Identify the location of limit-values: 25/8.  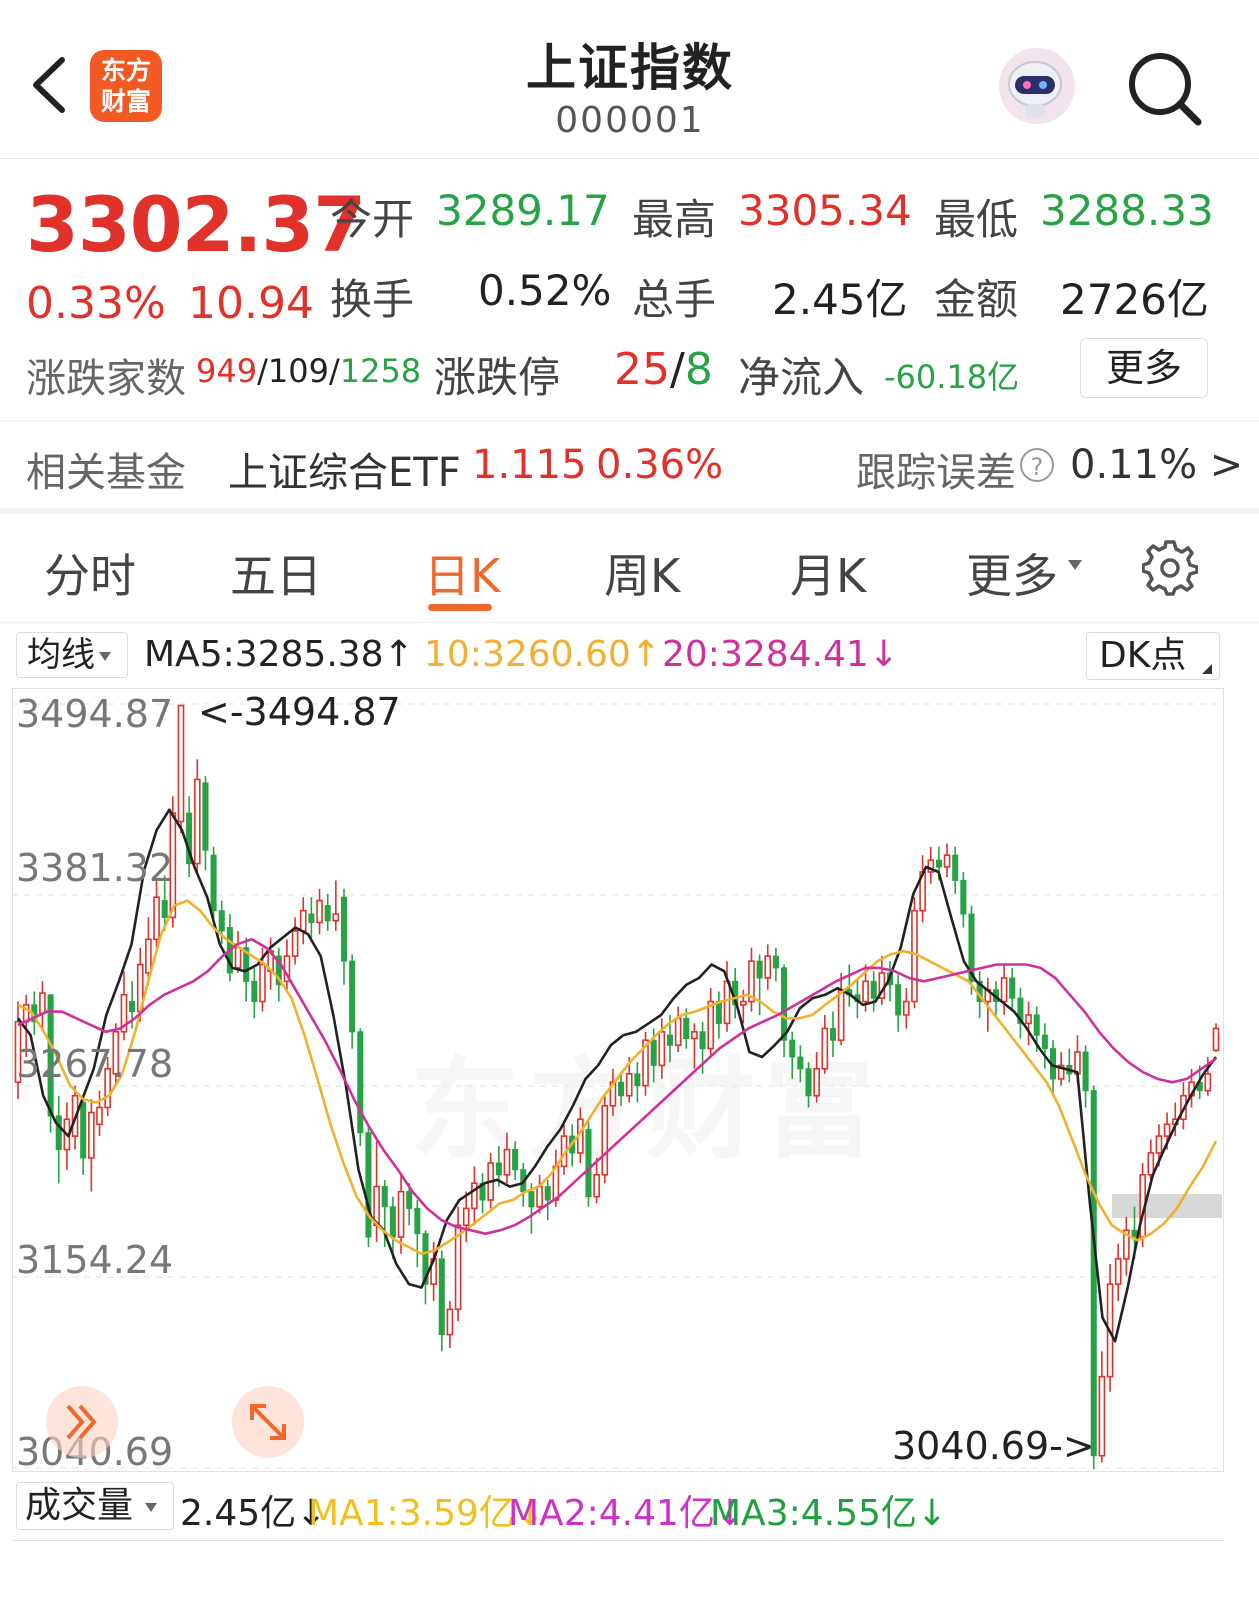
(663, 369).